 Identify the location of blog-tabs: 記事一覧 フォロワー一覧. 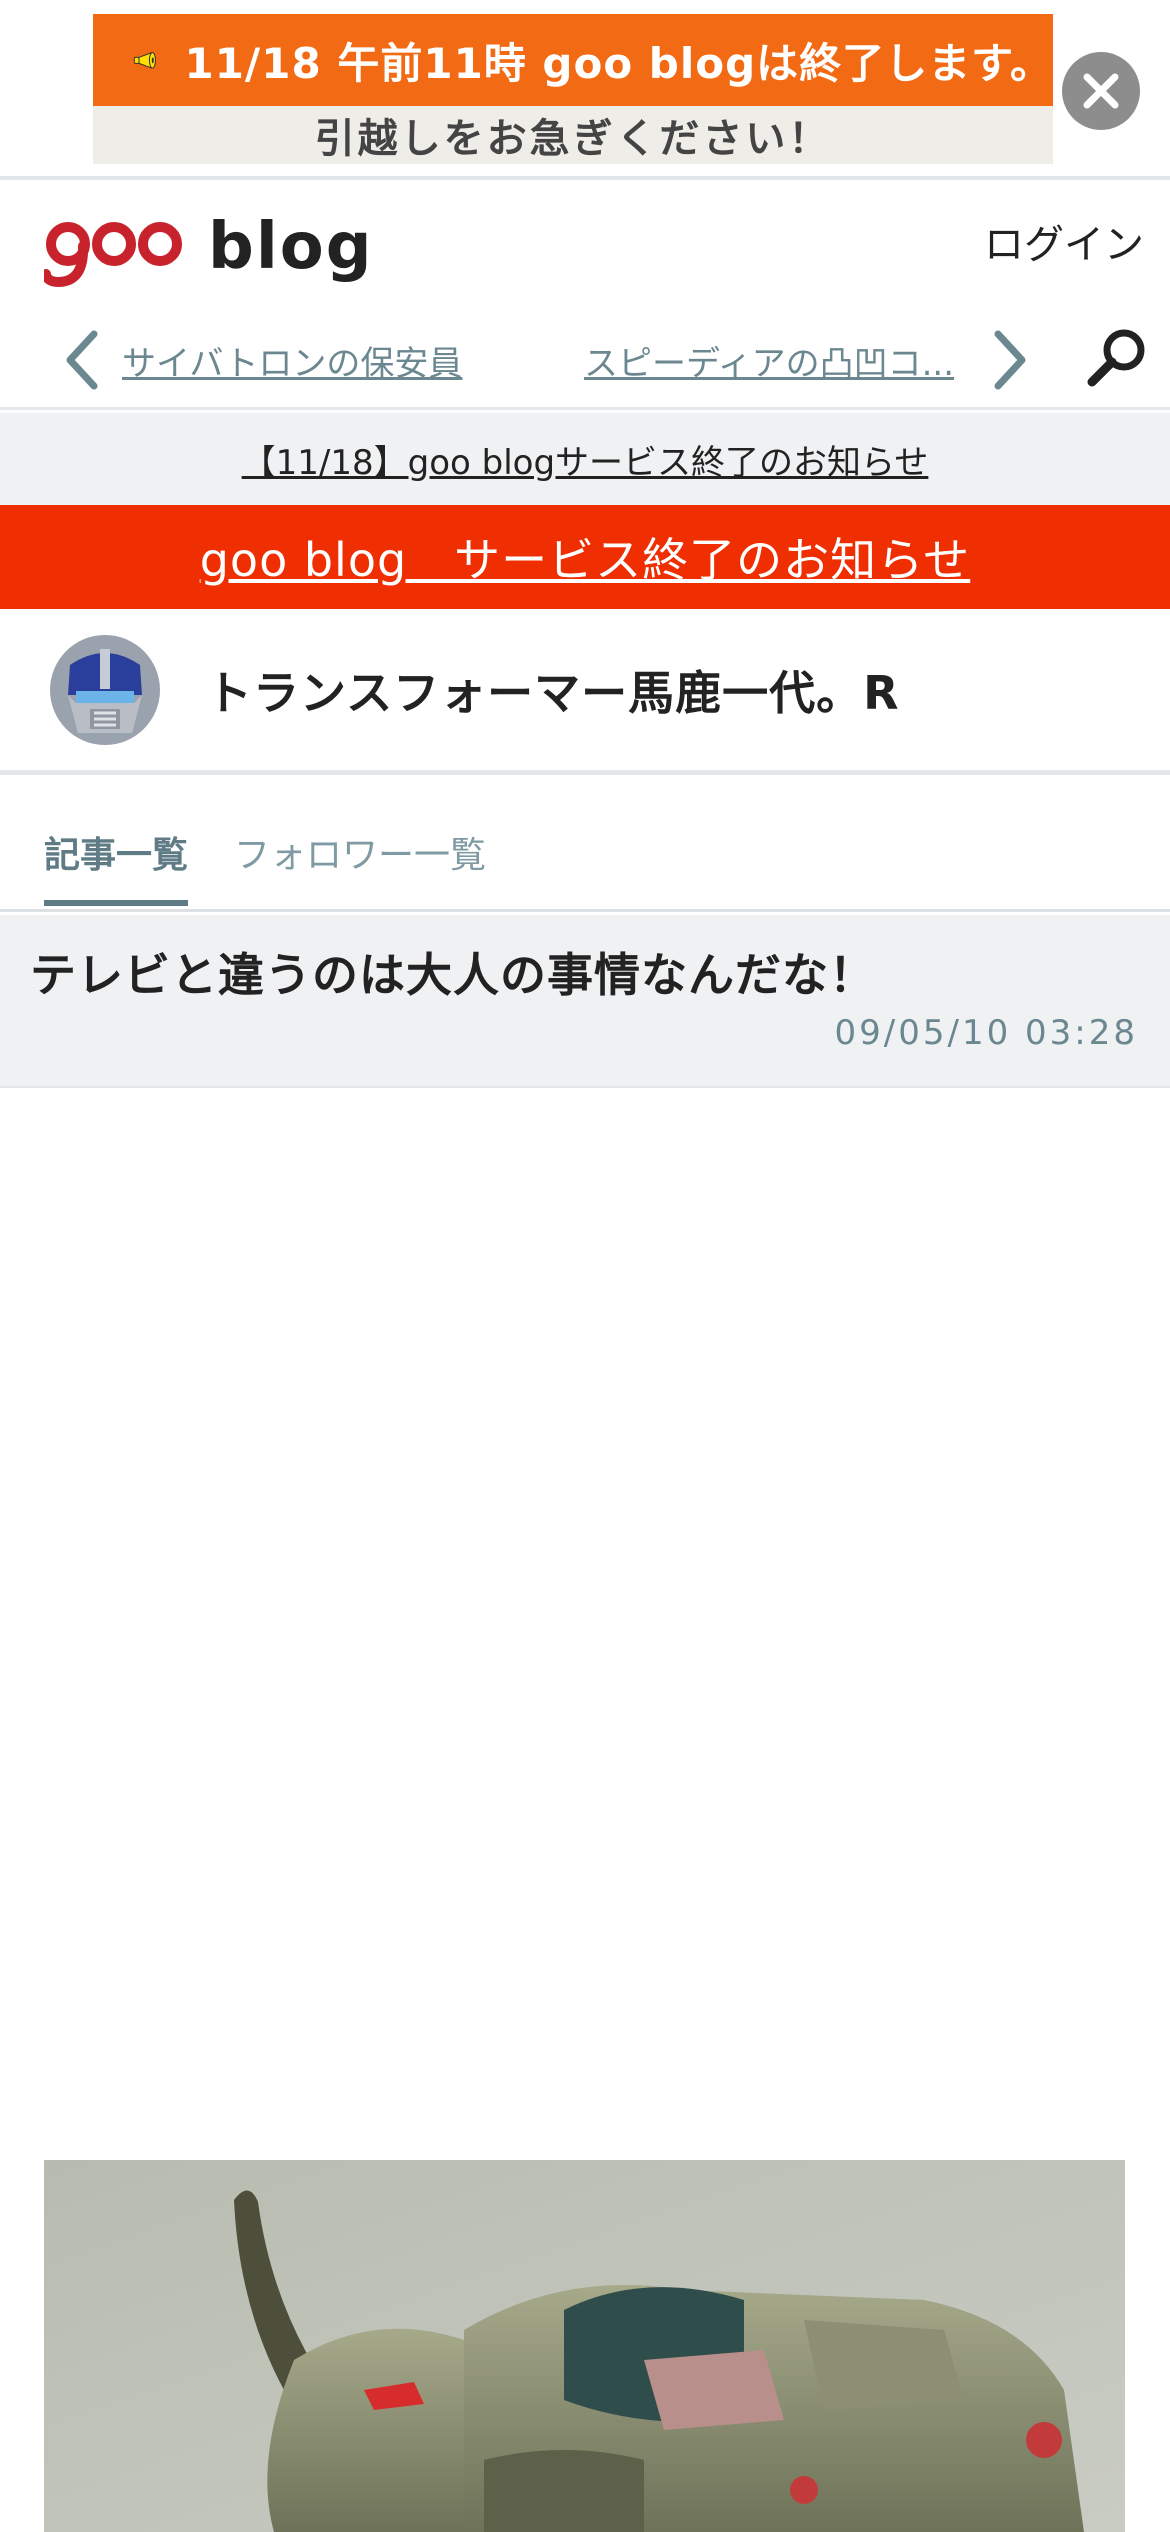
(585, 851).